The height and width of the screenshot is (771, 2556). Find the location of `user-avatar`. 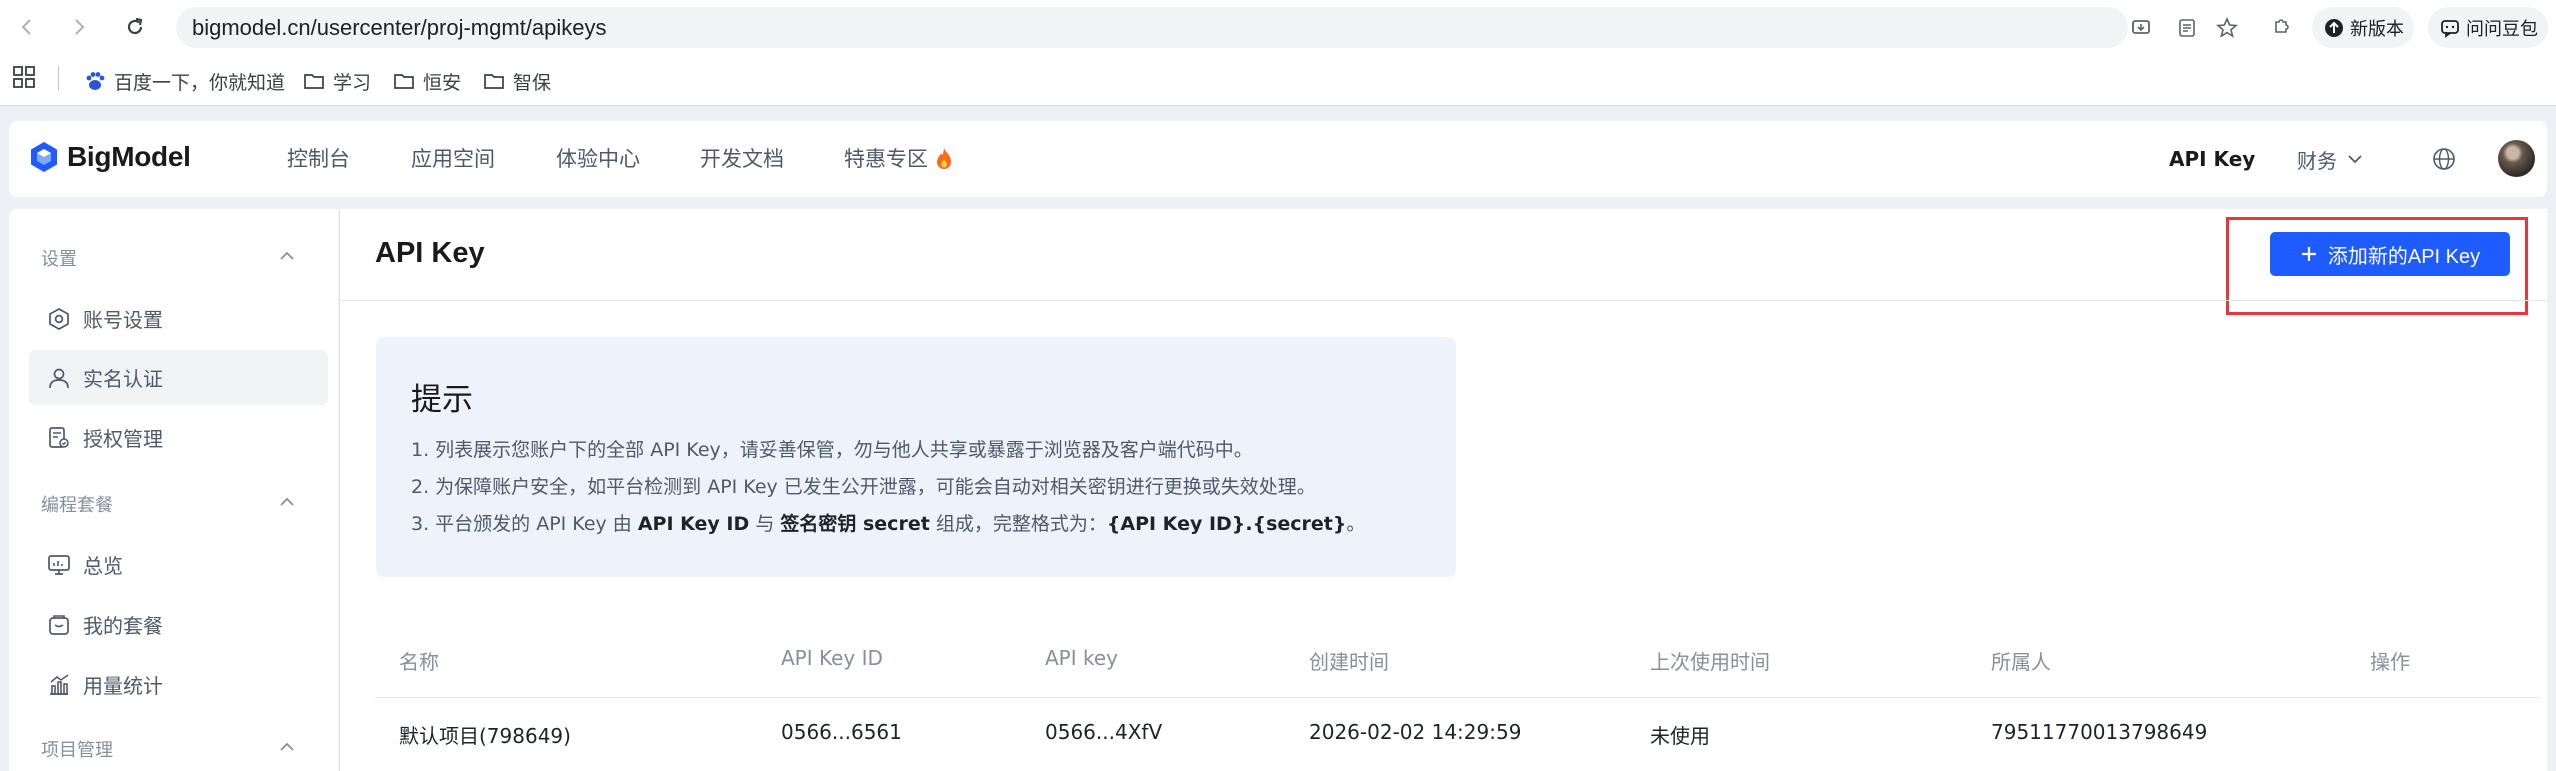

user-avatar is located at coordinates (2516, 158).